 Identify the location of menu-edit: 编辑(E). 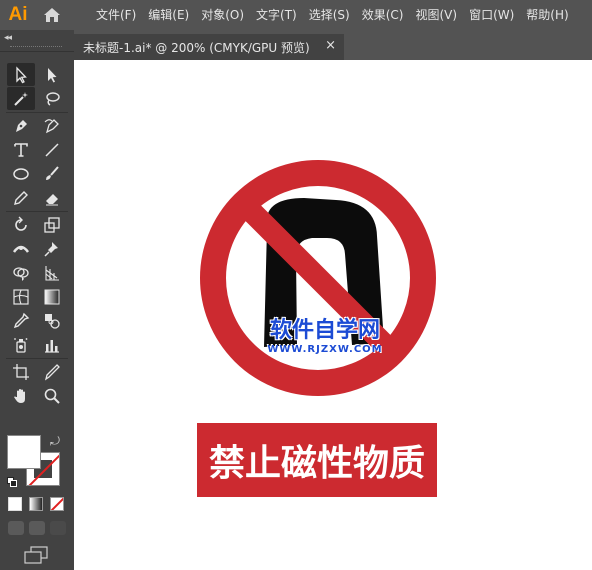
(168, 15).